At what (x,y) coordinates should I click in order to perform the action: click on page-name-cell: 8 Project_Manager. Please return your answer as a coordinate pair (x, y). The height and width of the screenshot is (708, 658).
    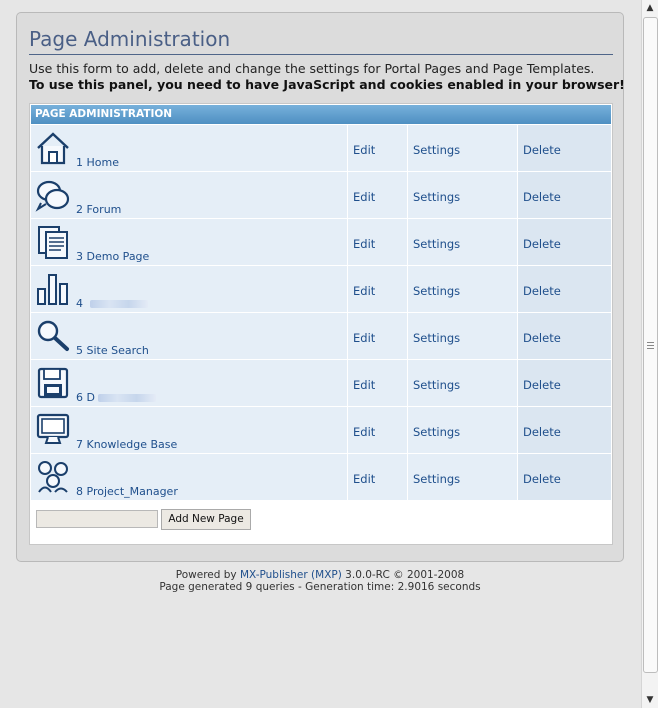
    Looking at the image, I should click on (189, 477).